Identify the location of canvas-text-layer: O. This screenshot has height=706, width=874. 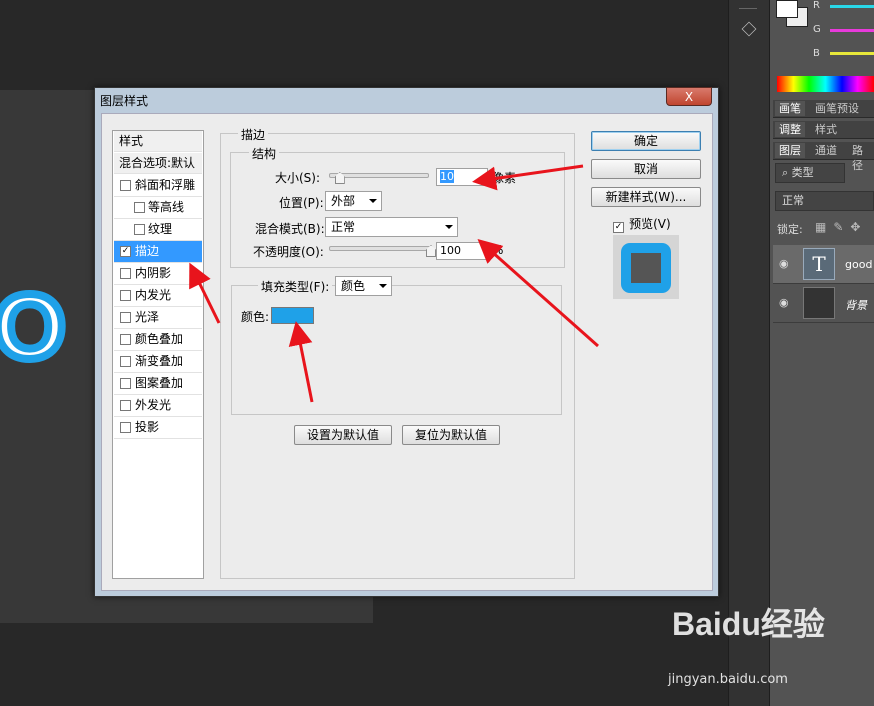
(35, 327).